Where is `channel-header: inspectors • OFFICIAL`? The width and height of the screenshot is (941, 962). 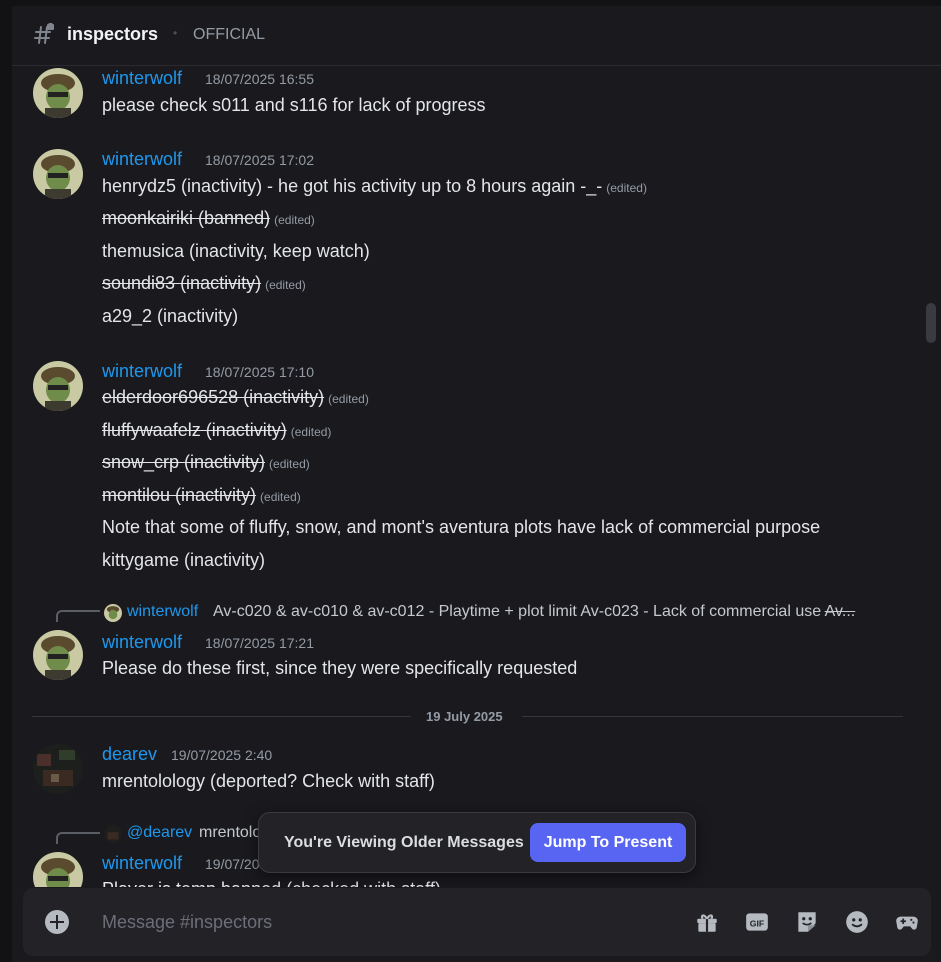 channel-header: inspectors • OFFICIAL is located at coordinates (476, 36).